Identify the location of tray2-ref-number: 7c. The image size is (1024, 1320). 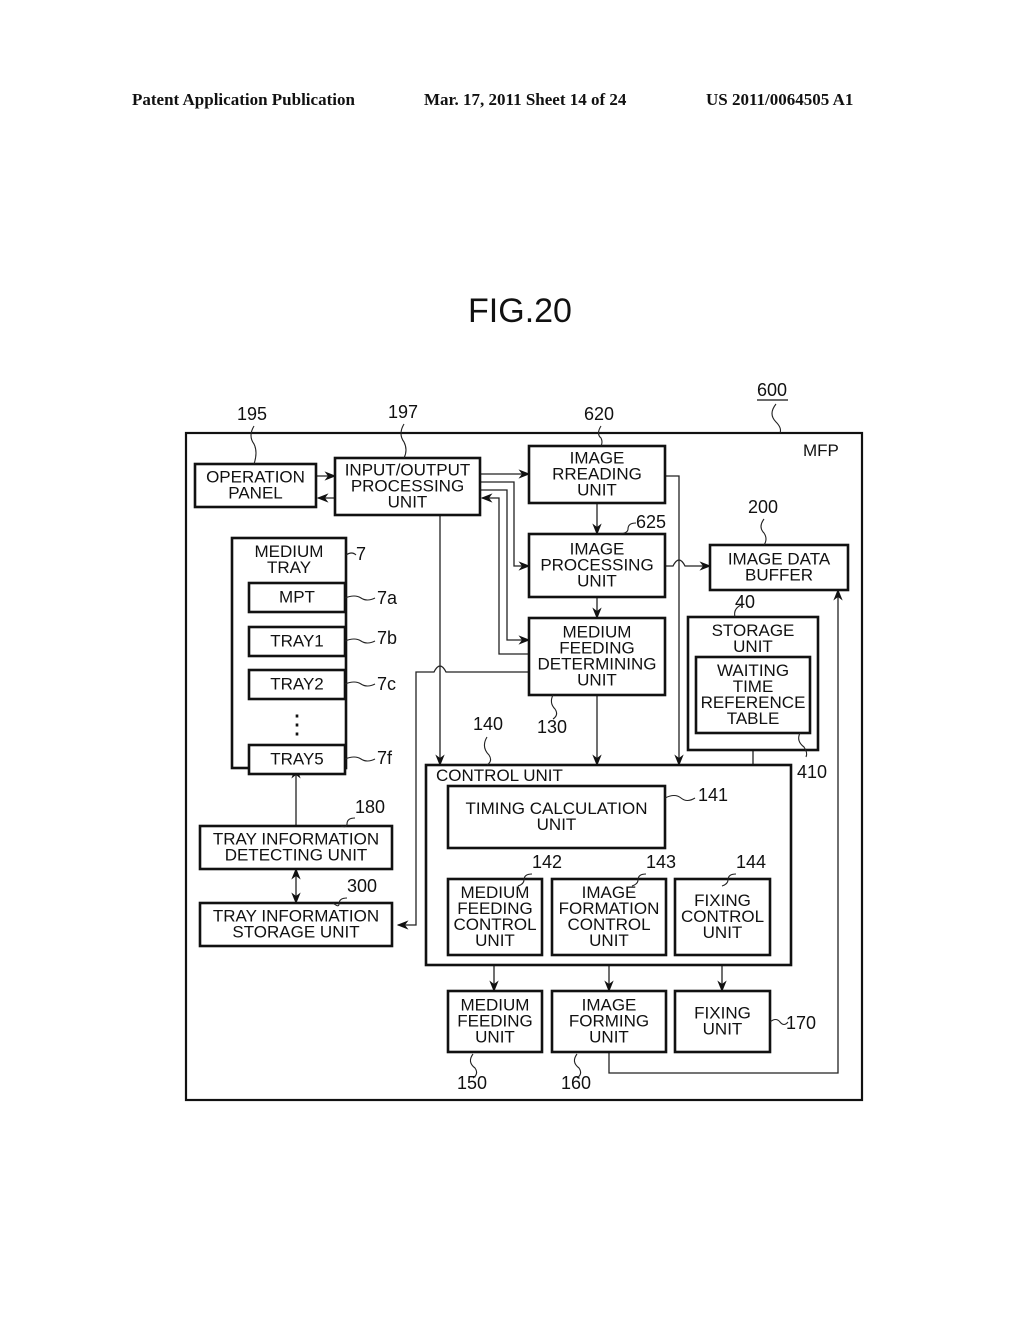
(386, 684).